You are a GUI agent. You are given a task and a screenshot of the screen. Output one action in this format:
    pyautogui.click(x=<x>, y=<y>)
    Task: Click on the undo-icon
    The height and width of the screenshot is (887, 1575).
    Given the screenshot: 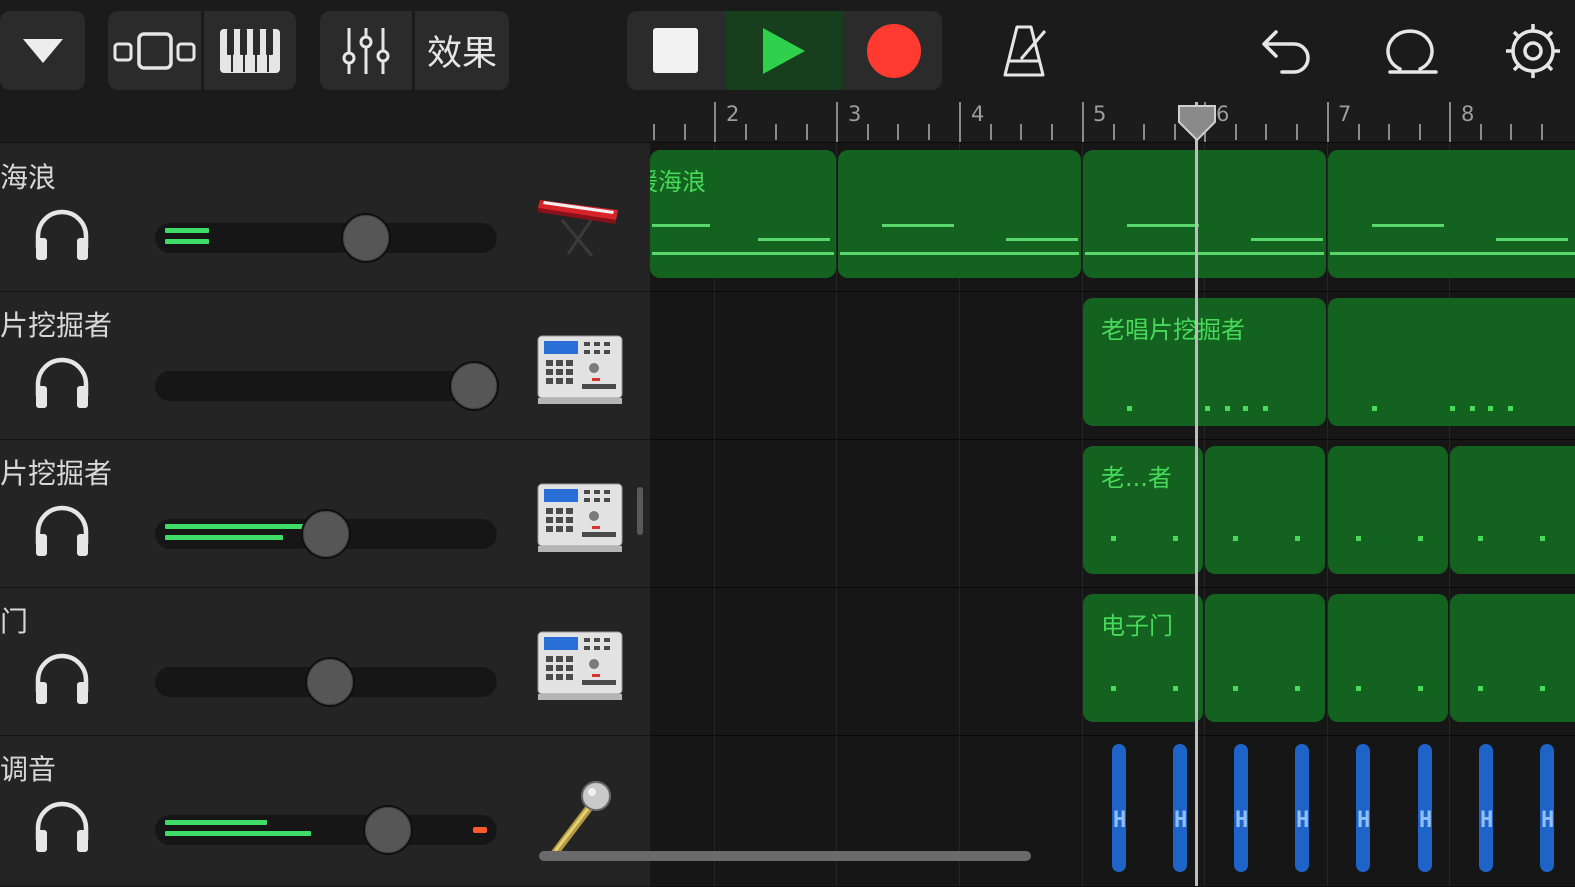 What is the action you would take?
    pyautogui.click(x=1286, y=51)
    